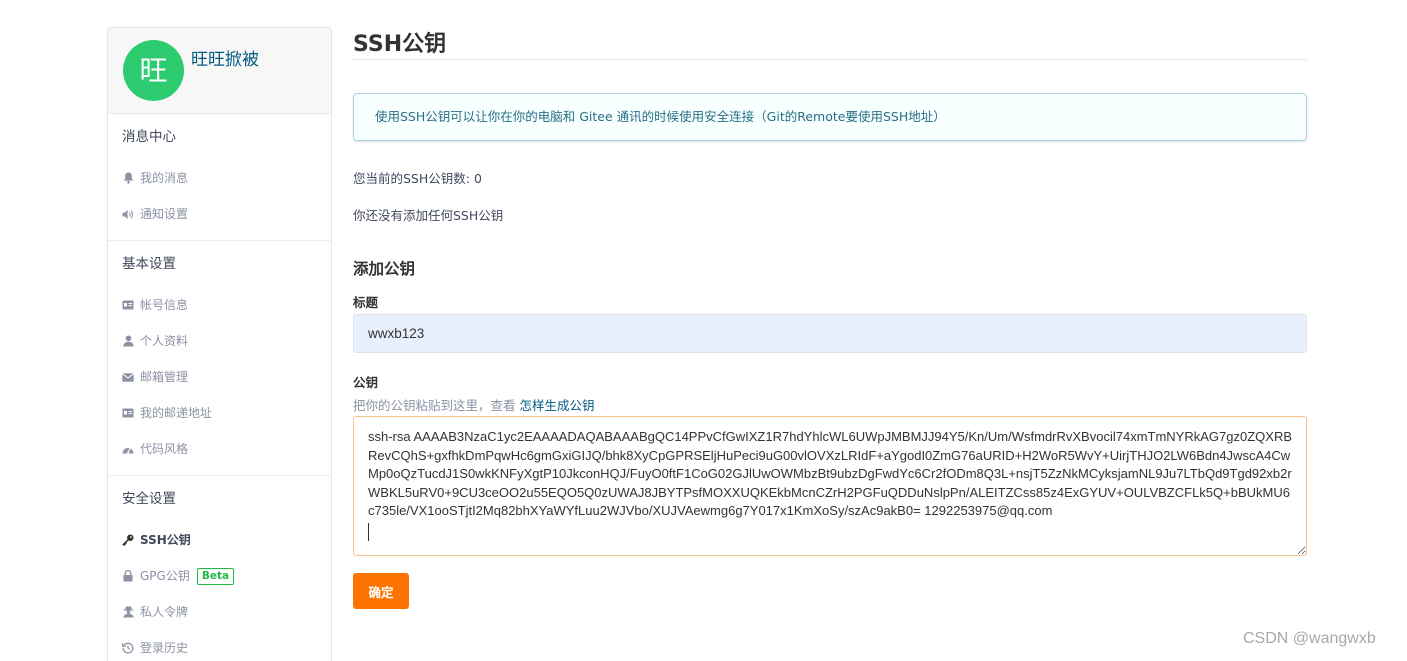  Describe the element at coordinates (128, 214) in the screenshot. I see `speaker-icon` at that location.